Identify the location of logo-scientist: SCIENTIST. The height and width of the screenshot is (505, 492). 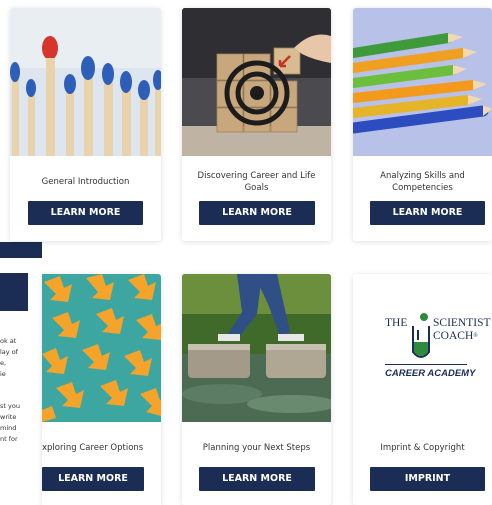
(462, 323).